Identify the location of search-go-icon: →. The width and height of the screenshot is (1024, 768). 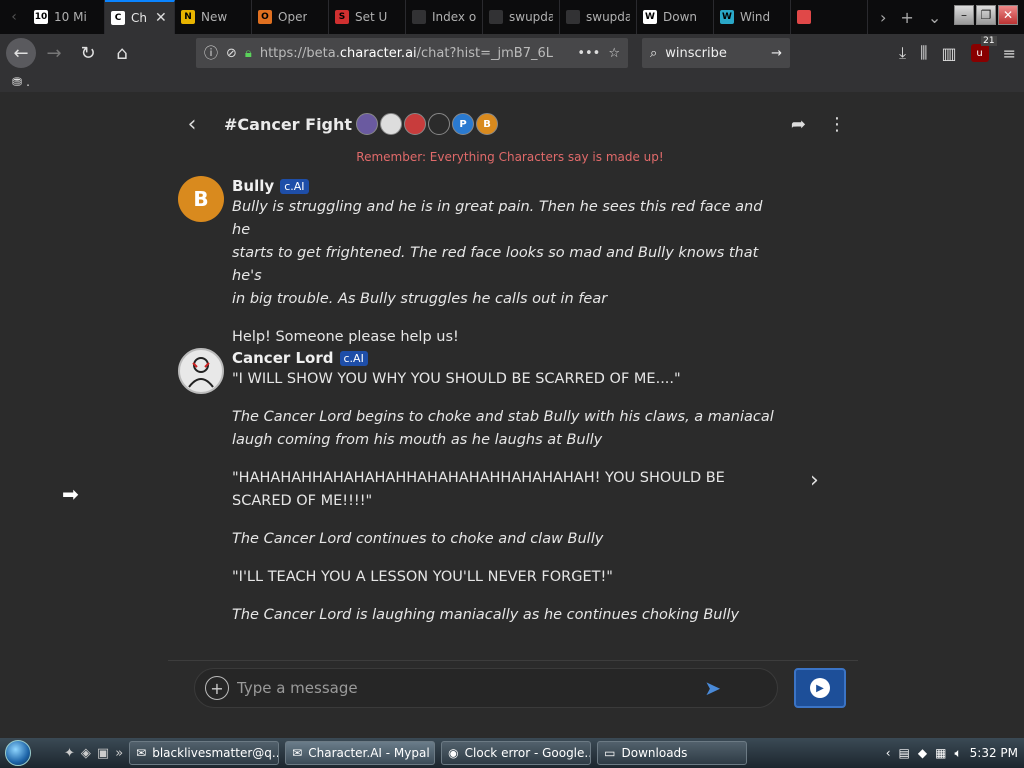
(776, 53).